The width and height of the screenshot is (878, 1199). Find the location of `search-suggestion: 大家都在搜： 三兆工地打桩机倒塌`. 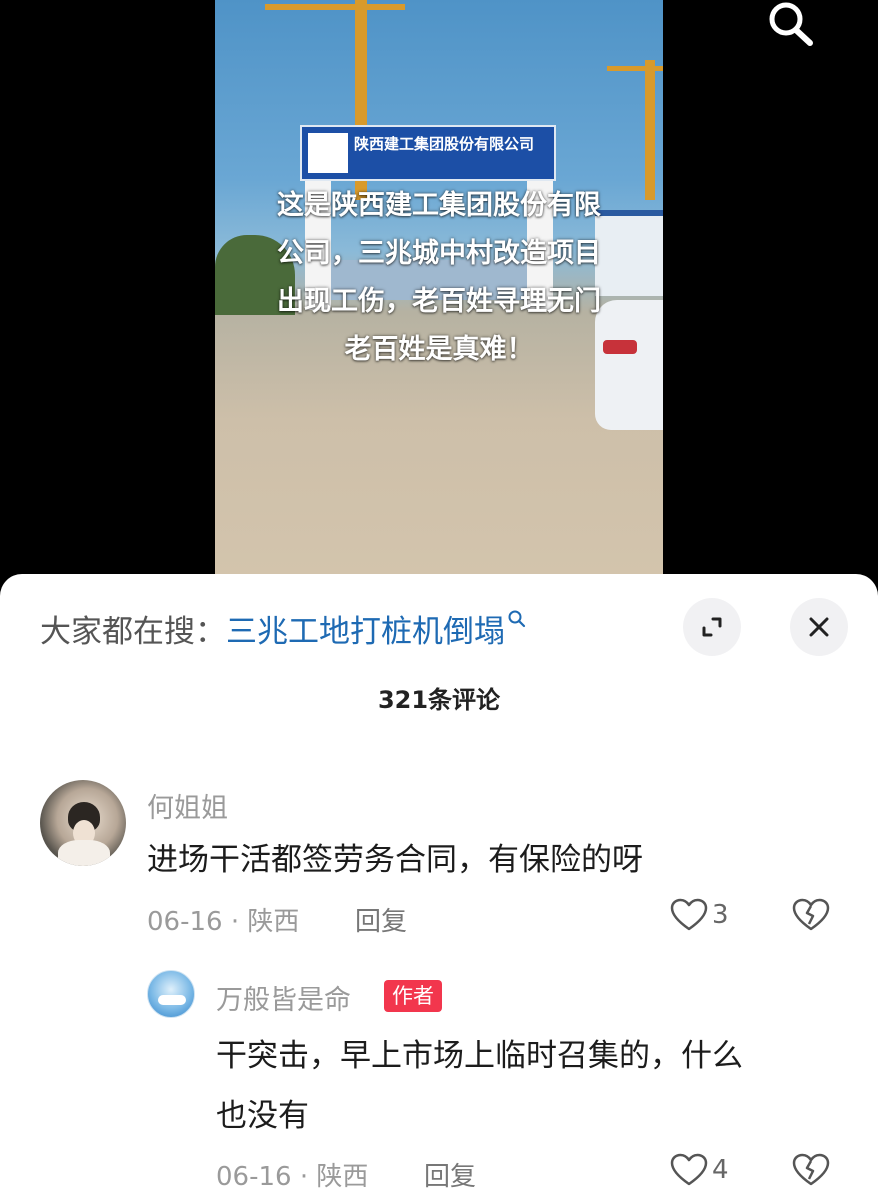

search-suggestion: 大家都在搜： 三兆工地打桩机倒塌 is located at coordinates (283, 628).